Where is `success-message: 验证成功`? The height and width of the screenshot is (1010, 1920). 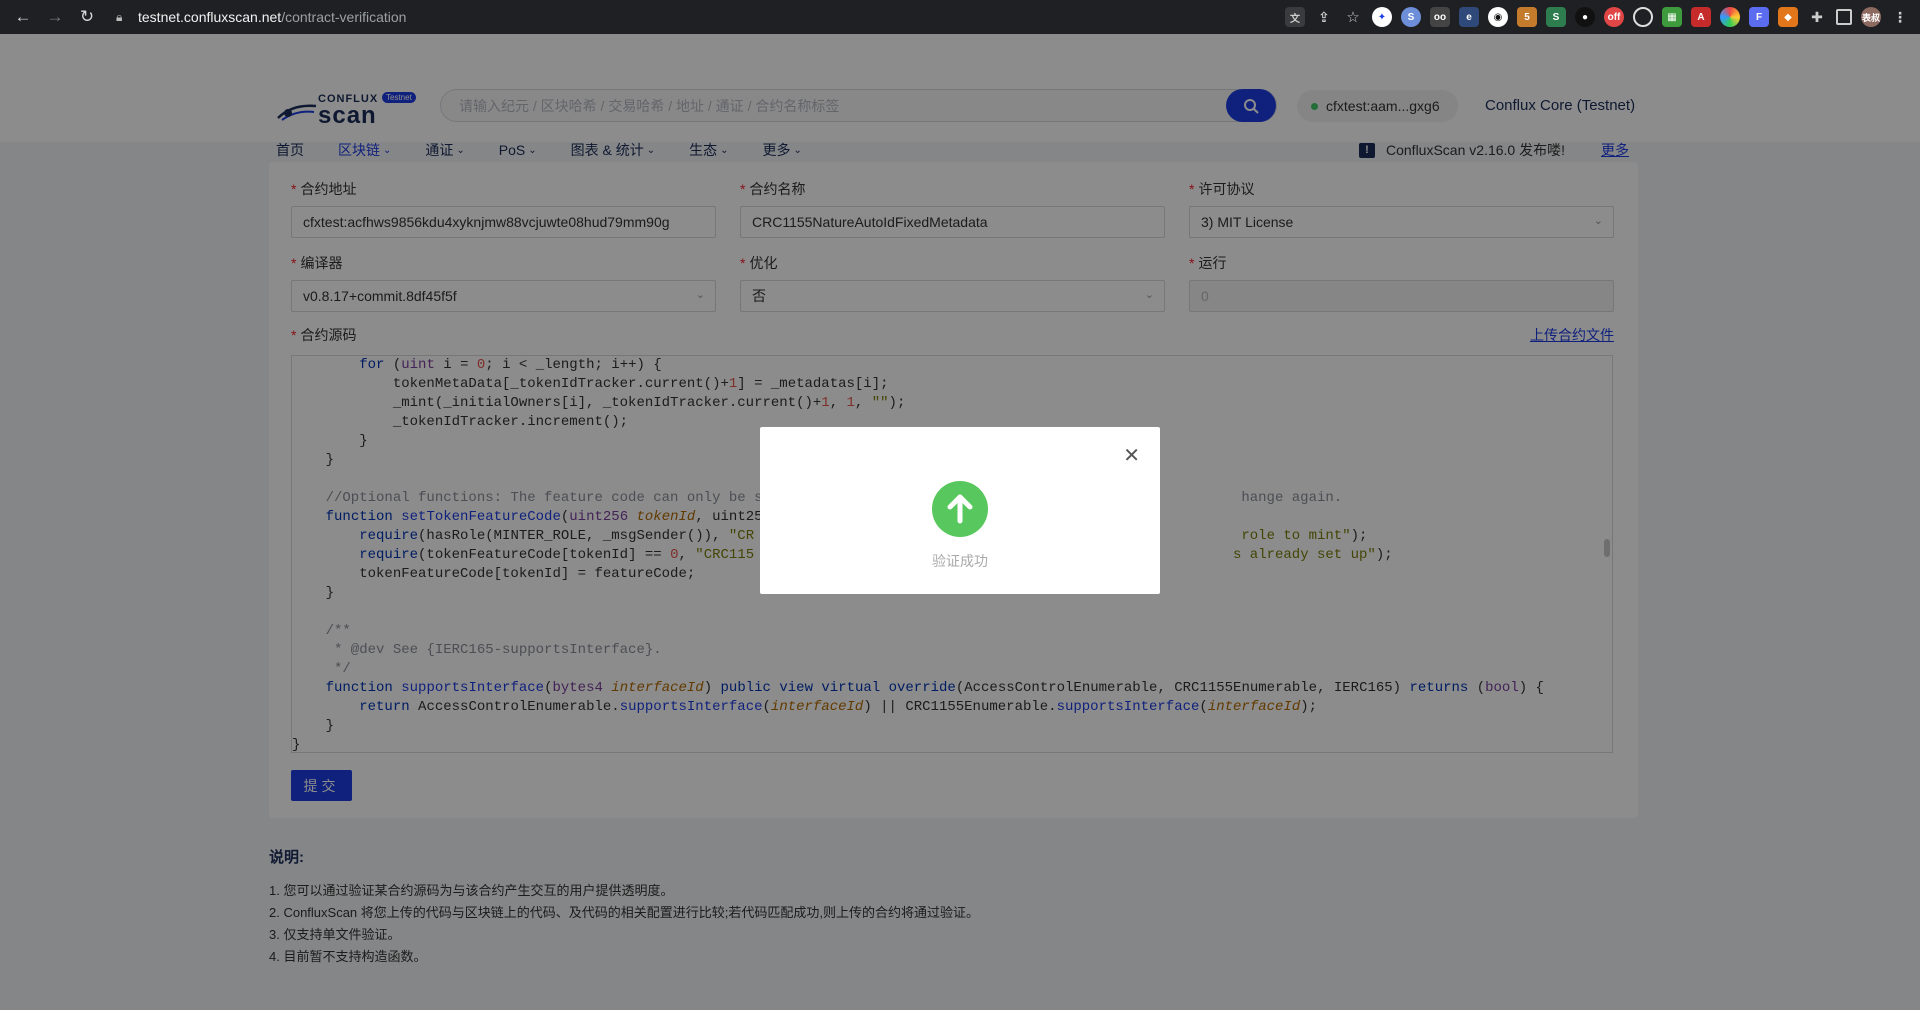
success-message: 验证成功 is located at coordinates (960, 561).